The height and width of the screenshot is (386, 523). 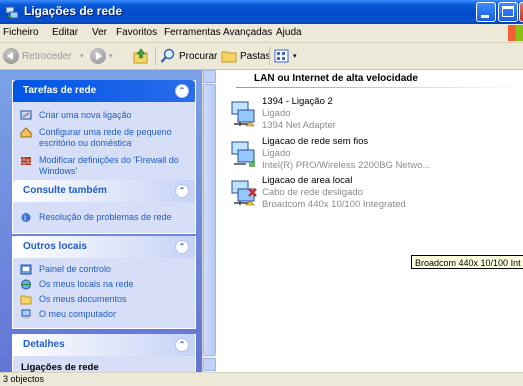 What do you see at coordinates (244, 193) in the screenshot?
I see `lan-connection-icon` at bounding box center [244, 193].